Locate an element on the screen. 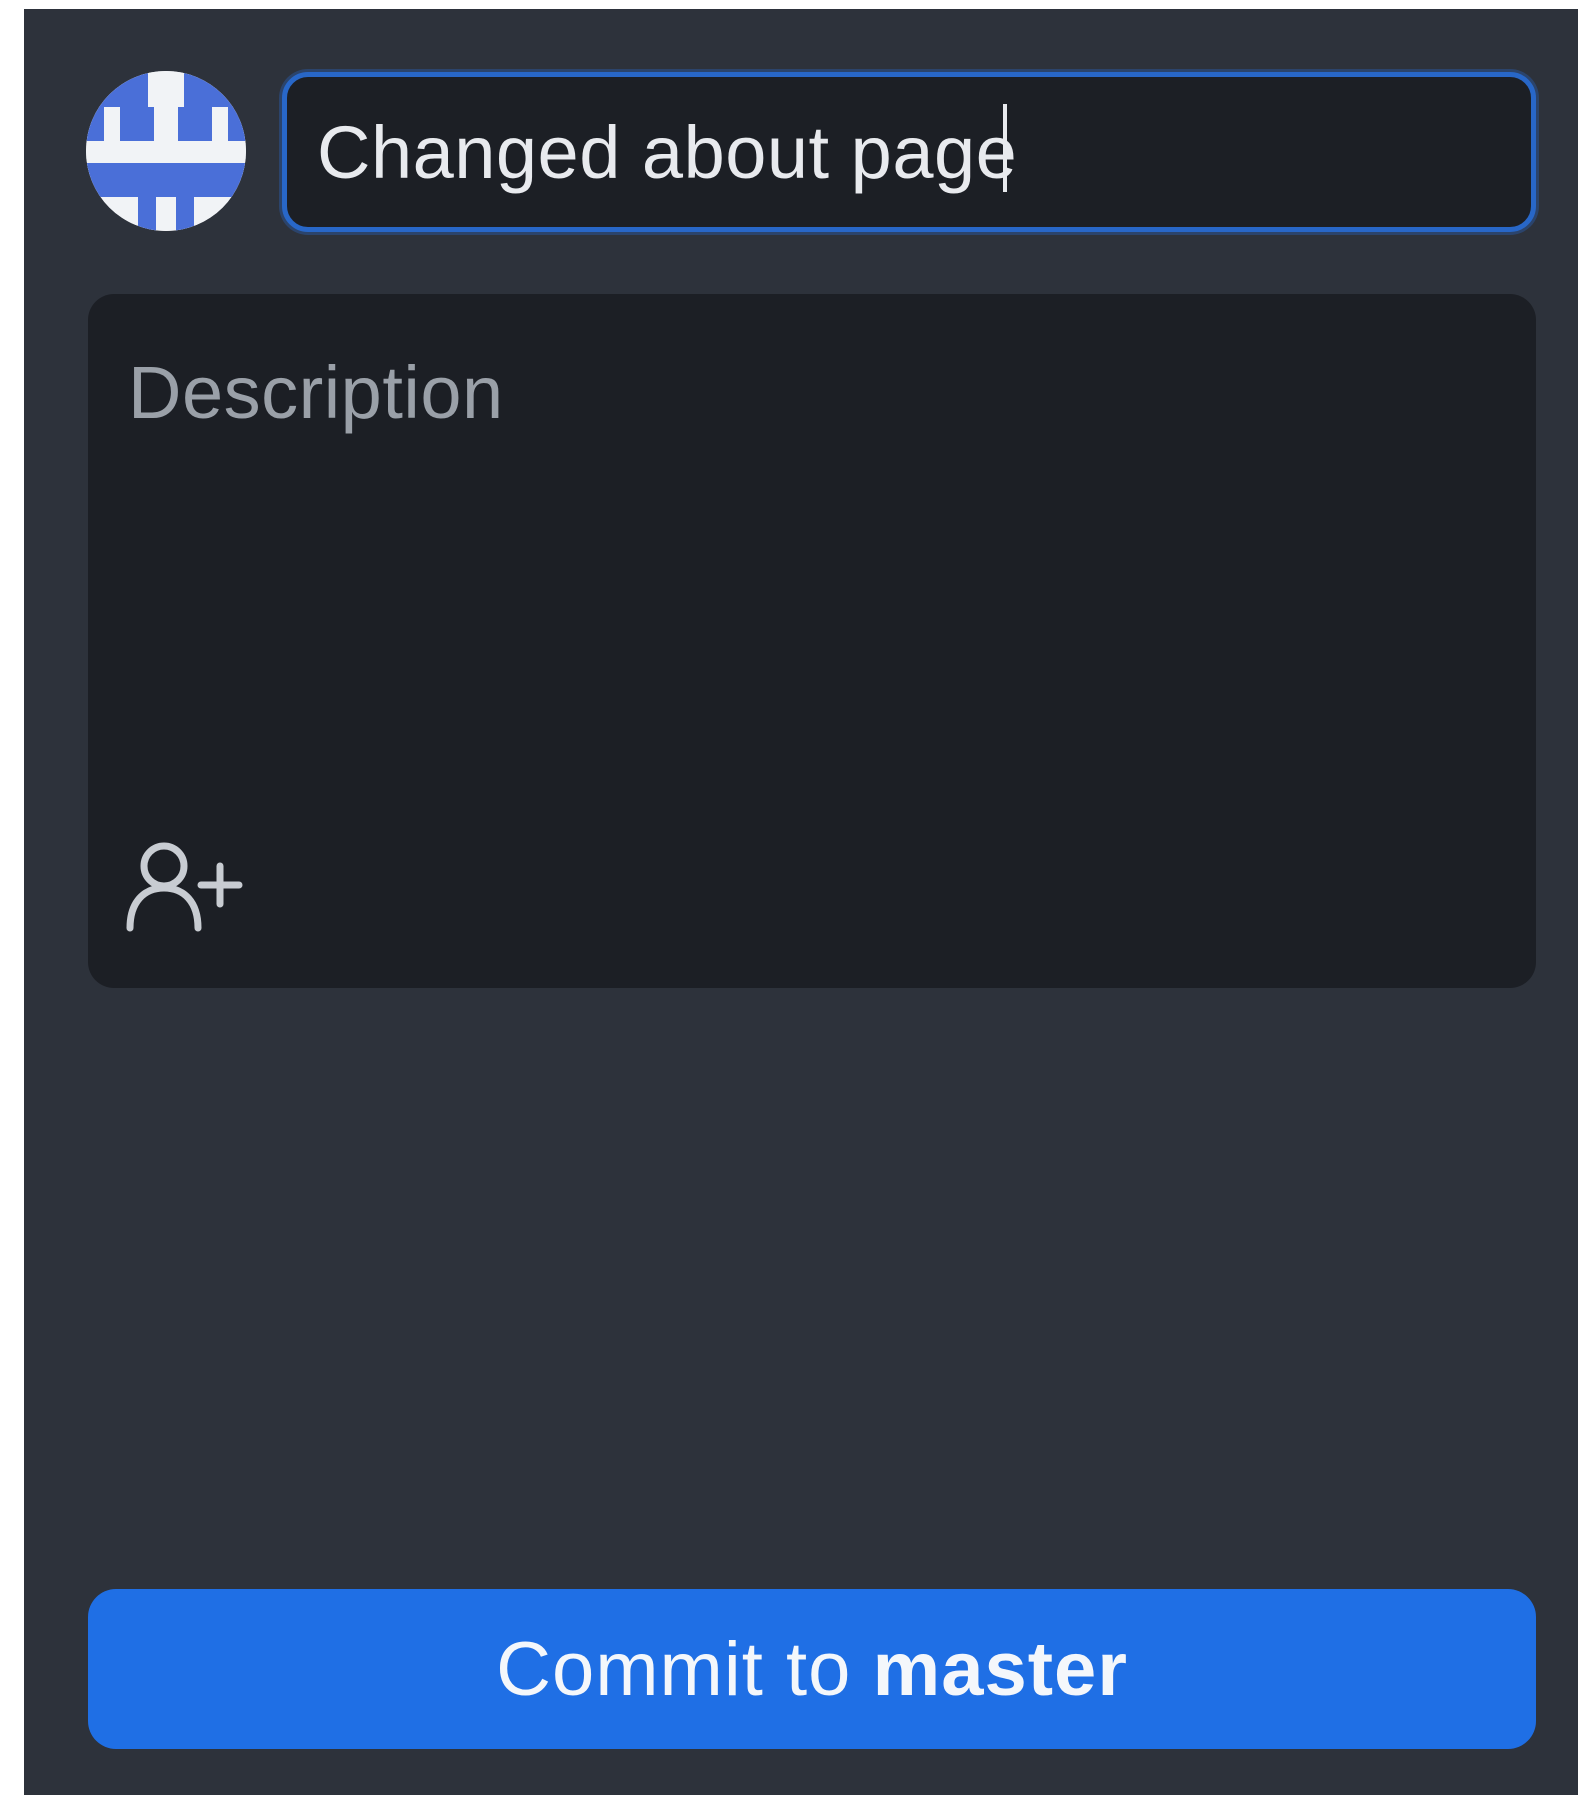  description-placeholder: Description is located at coordinates (316, 392).